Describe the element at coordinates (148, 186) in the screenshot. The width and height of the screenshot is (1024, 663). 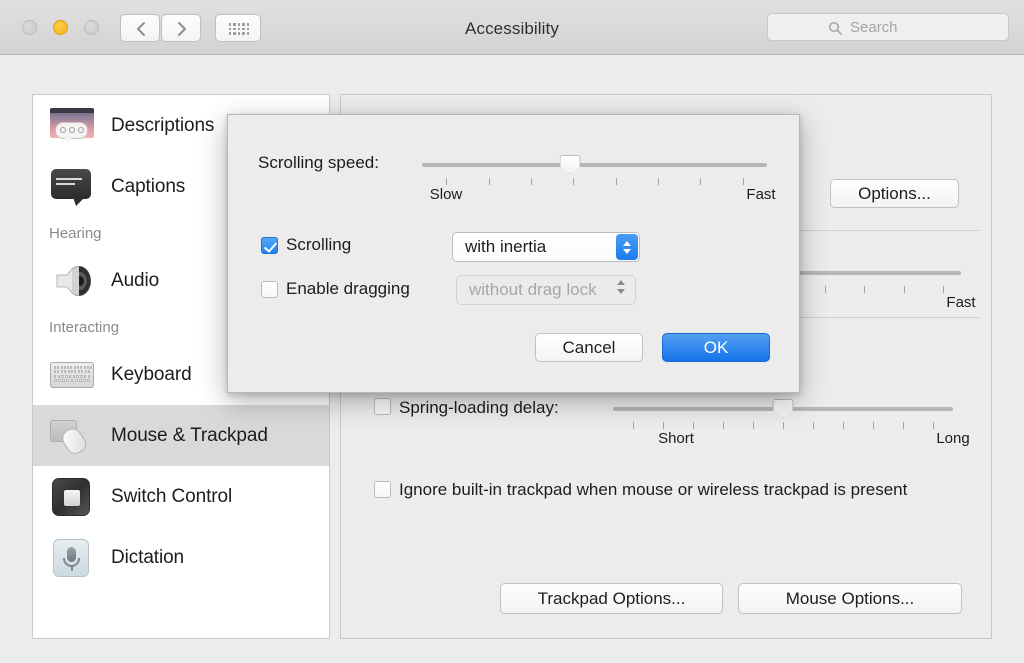
I see `sidebar-item-label: Captions` at that location.